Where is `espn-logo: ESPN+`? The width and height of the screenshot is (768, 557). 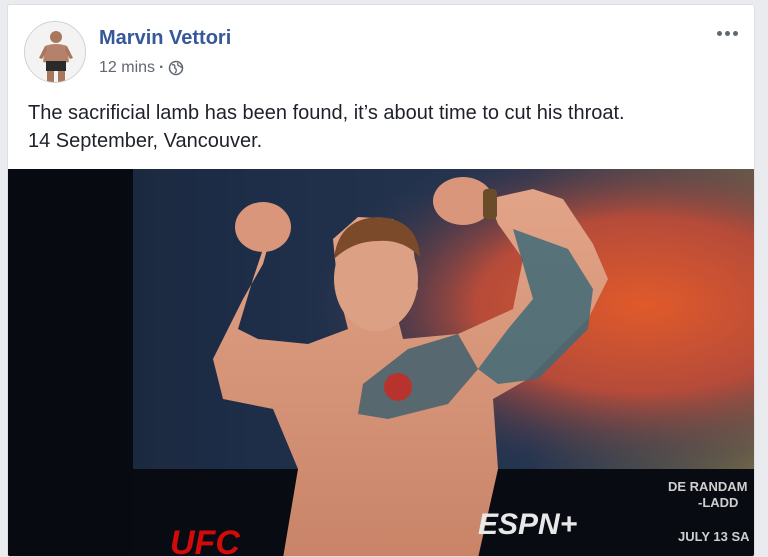 espn-logo: ESPN+ is located at coordinates (527, 524).